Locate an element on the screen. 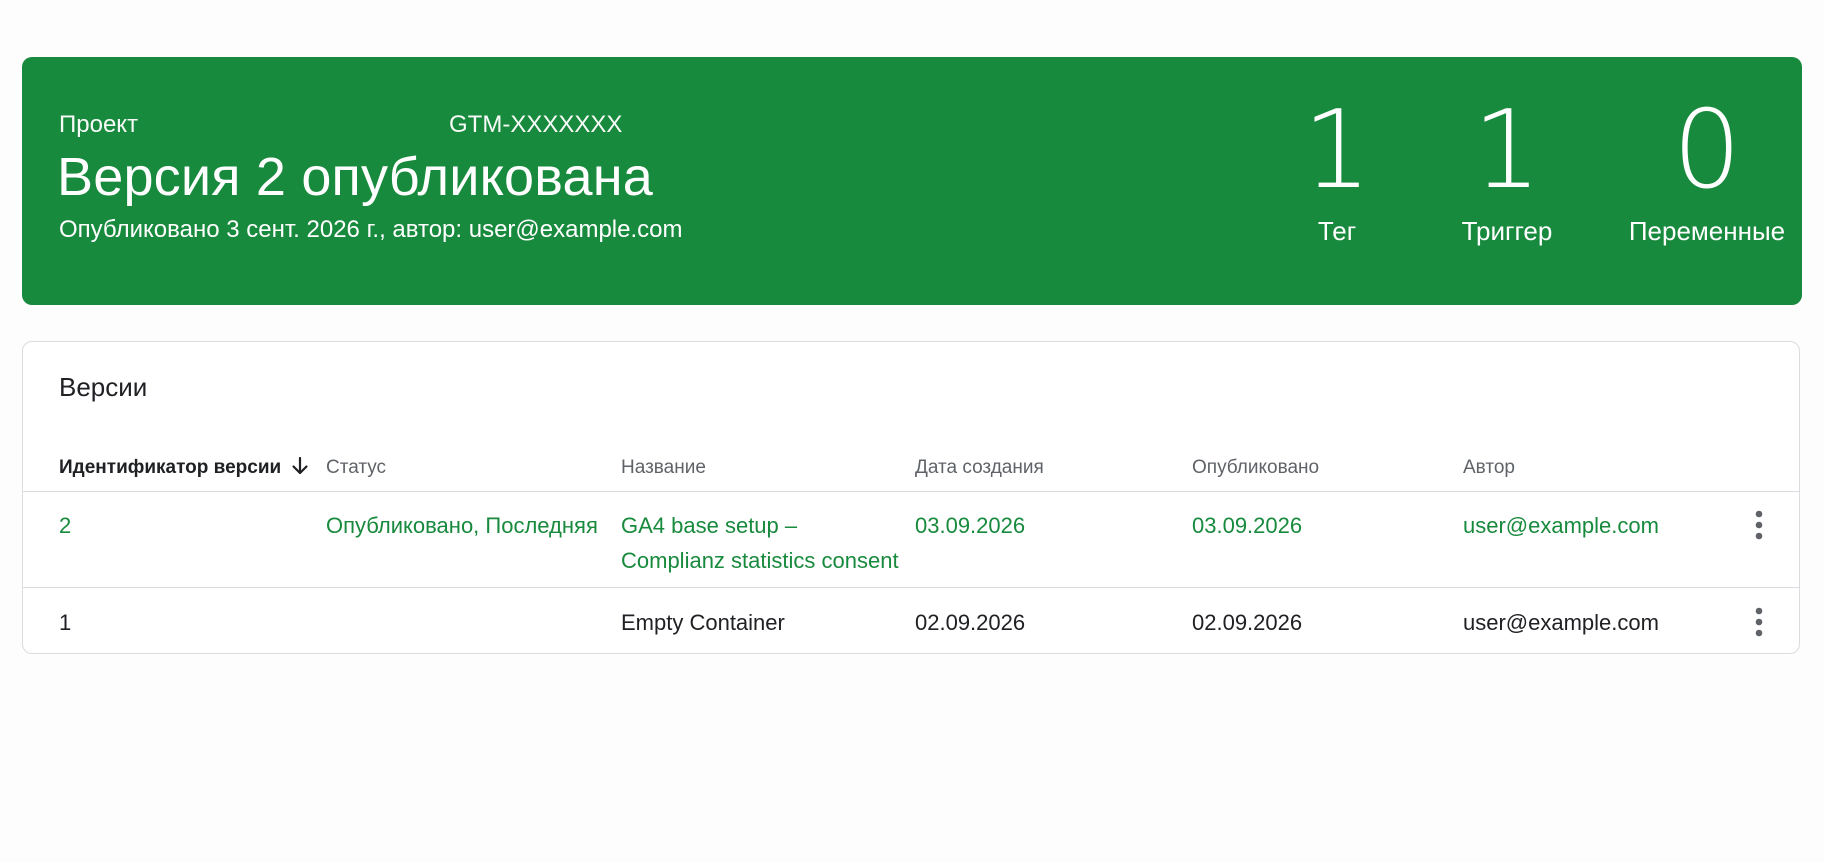 This screenshot has height=862, width=1824. banner-title: Версия 2 опубликована is located at coordinates (355, 177).